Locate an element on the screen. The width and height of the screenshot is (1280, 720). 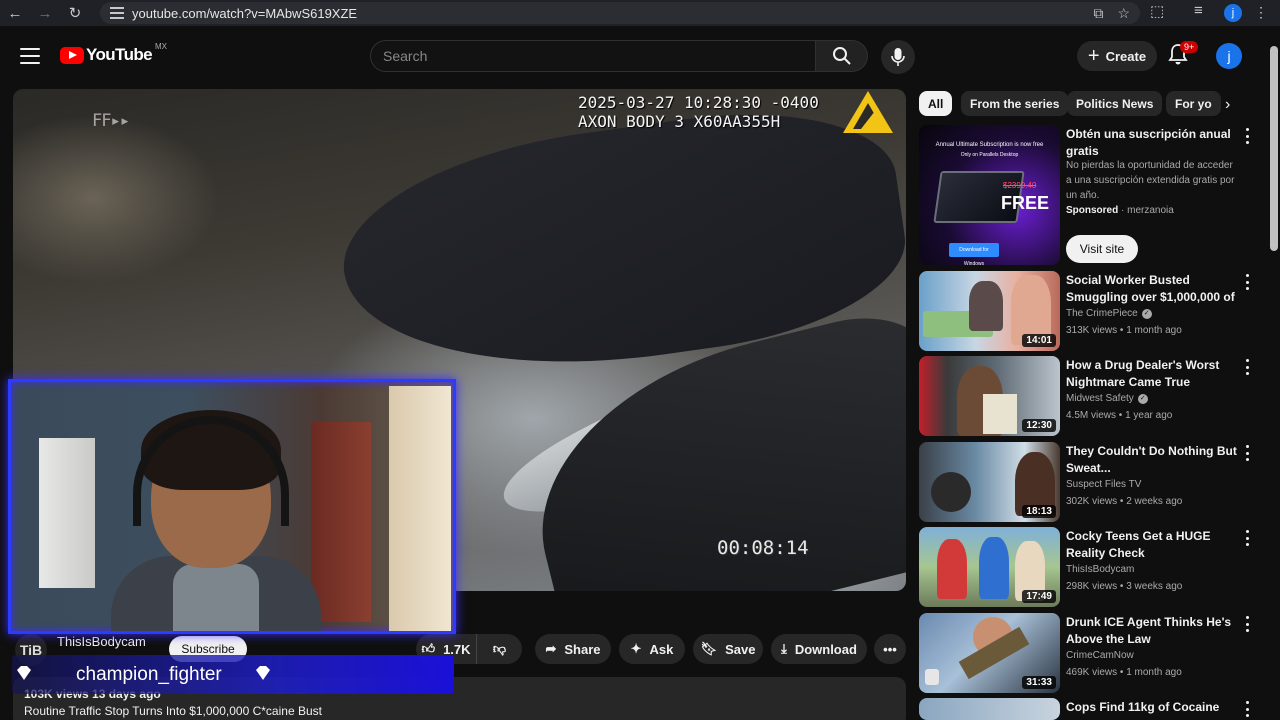
download-button: ⤓ Download is located at coordinates (819, 649).